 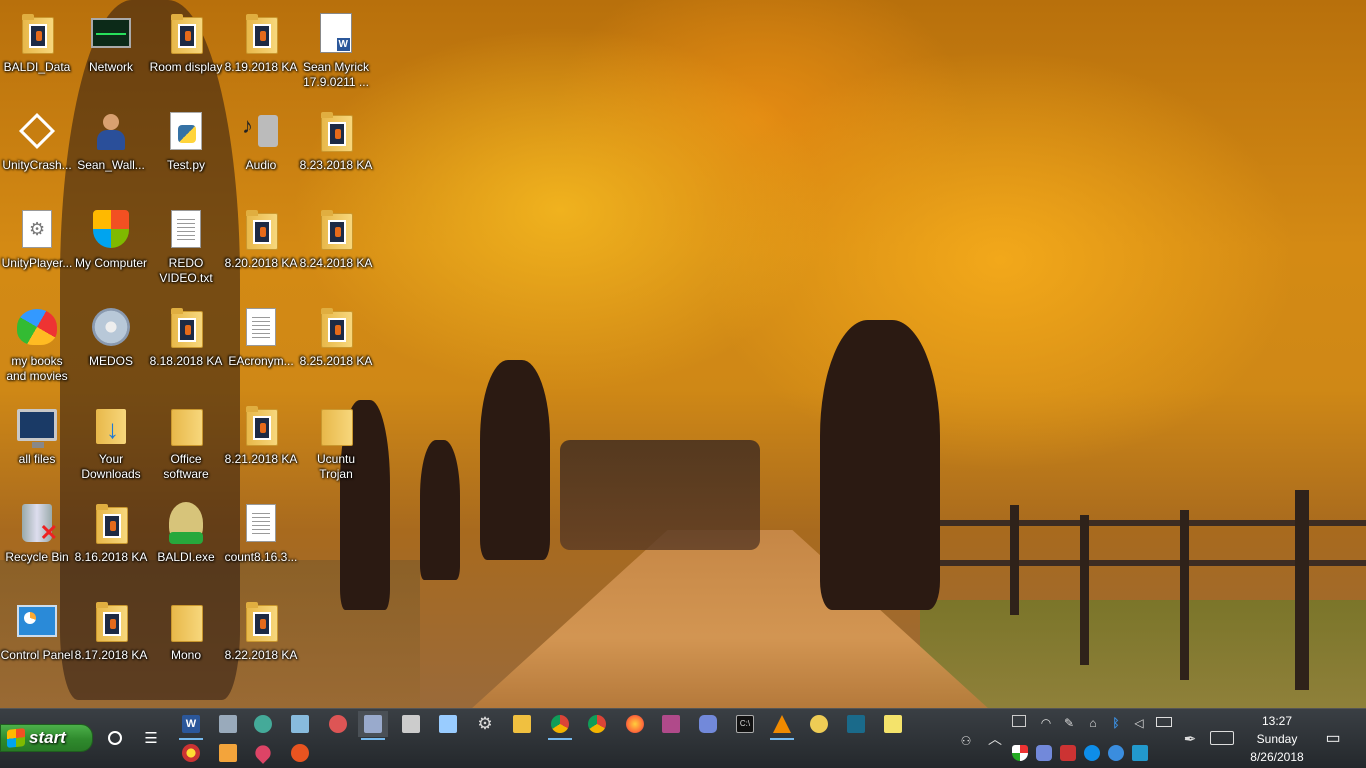 I want to click on taskbar-discord-button, so click(x=708, y=724).